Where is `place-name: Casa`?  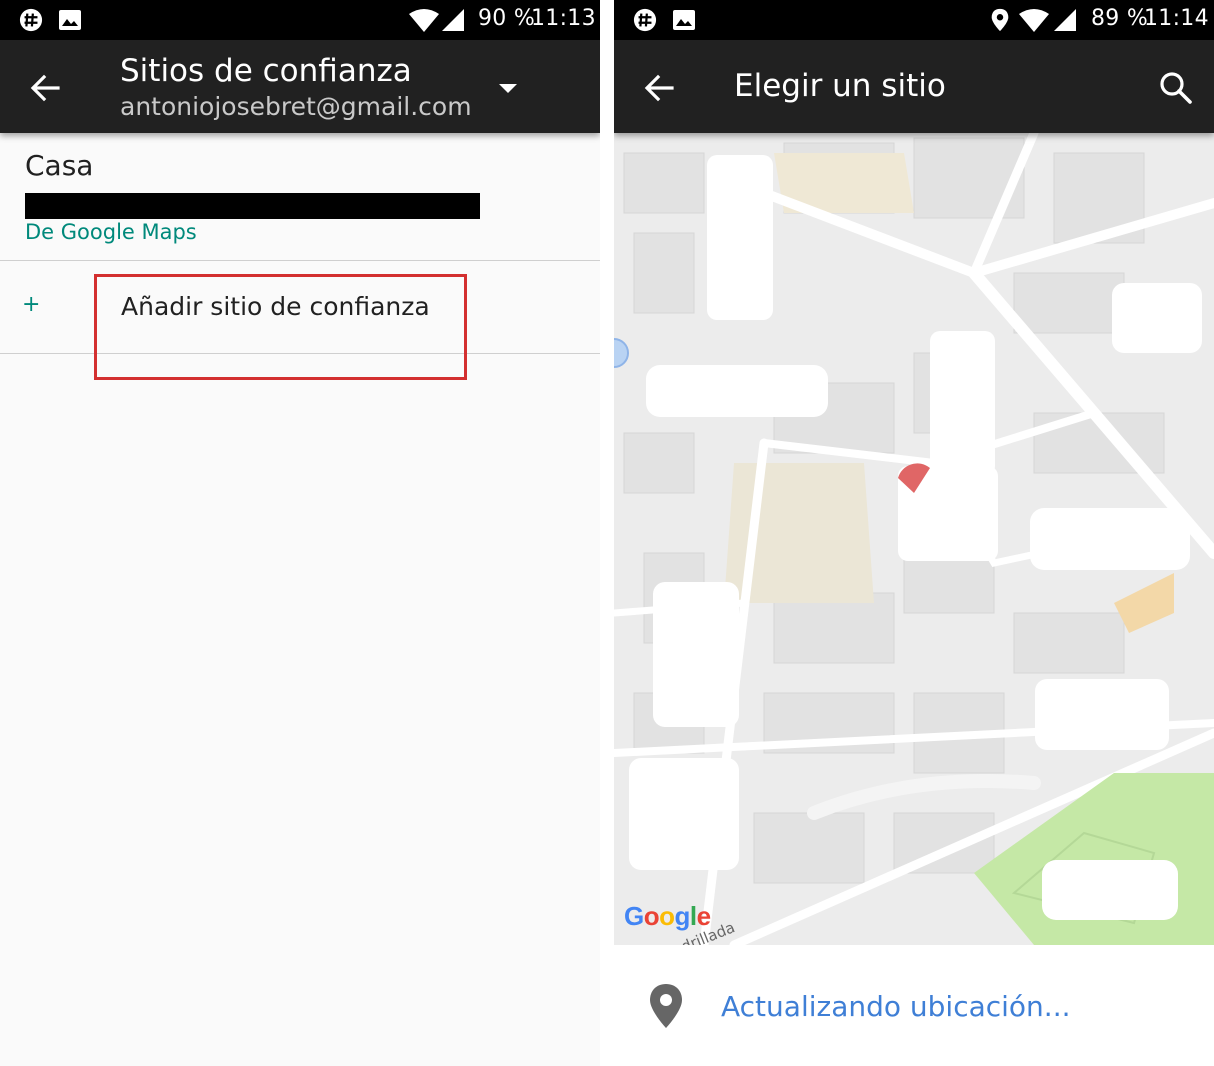
place-name: Casa is located at coordinates (59, 165).